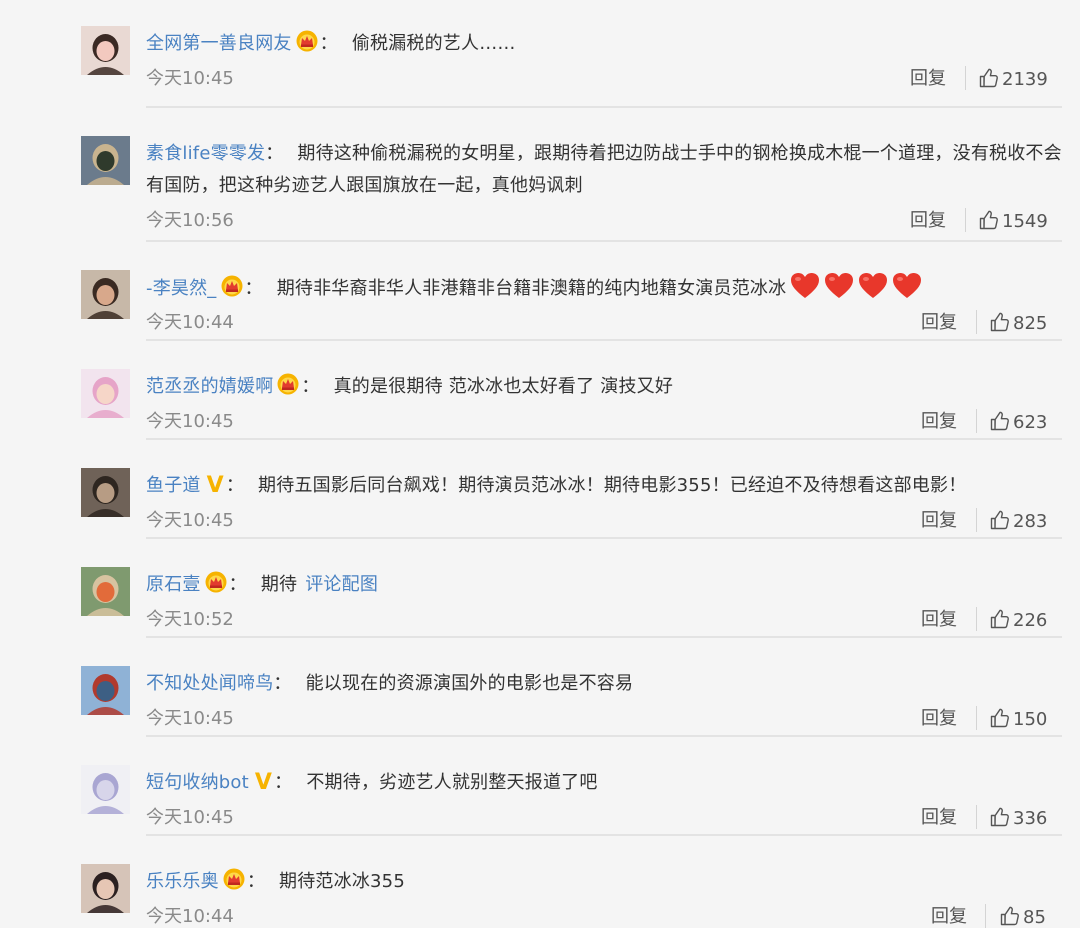 The image size is (1080, 928). Describe the element at coordinates (215, 485) in the screenshot. I see `verified-v-badge-icon: V` at that location.